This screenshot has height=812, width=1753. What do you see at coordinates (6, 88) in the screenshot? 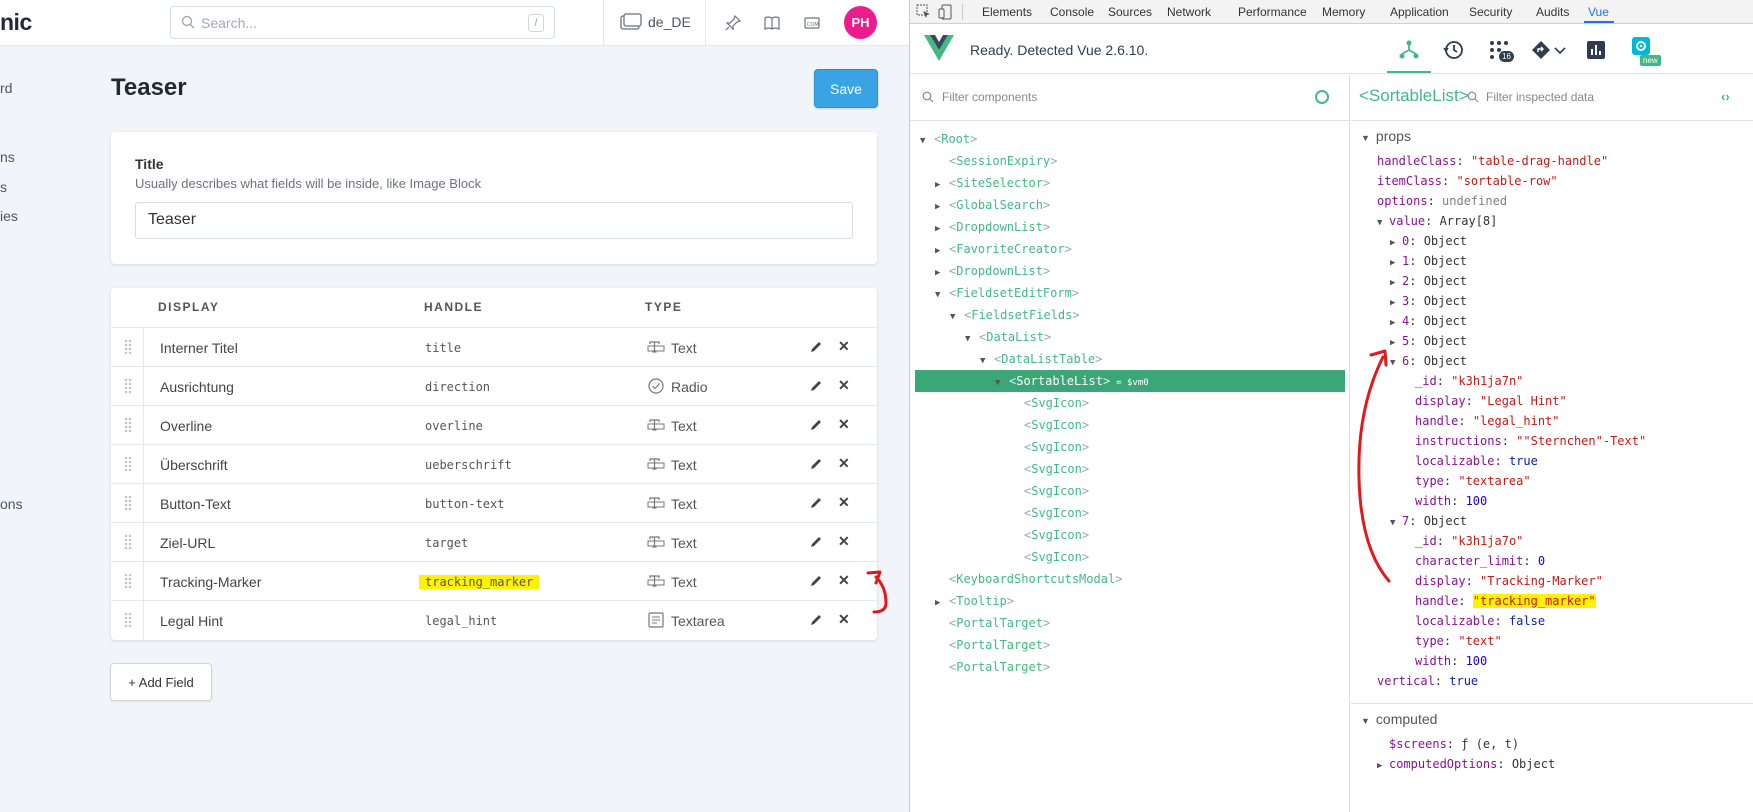
I see `sidebar-item: rd` at bounding box center [6, 88].